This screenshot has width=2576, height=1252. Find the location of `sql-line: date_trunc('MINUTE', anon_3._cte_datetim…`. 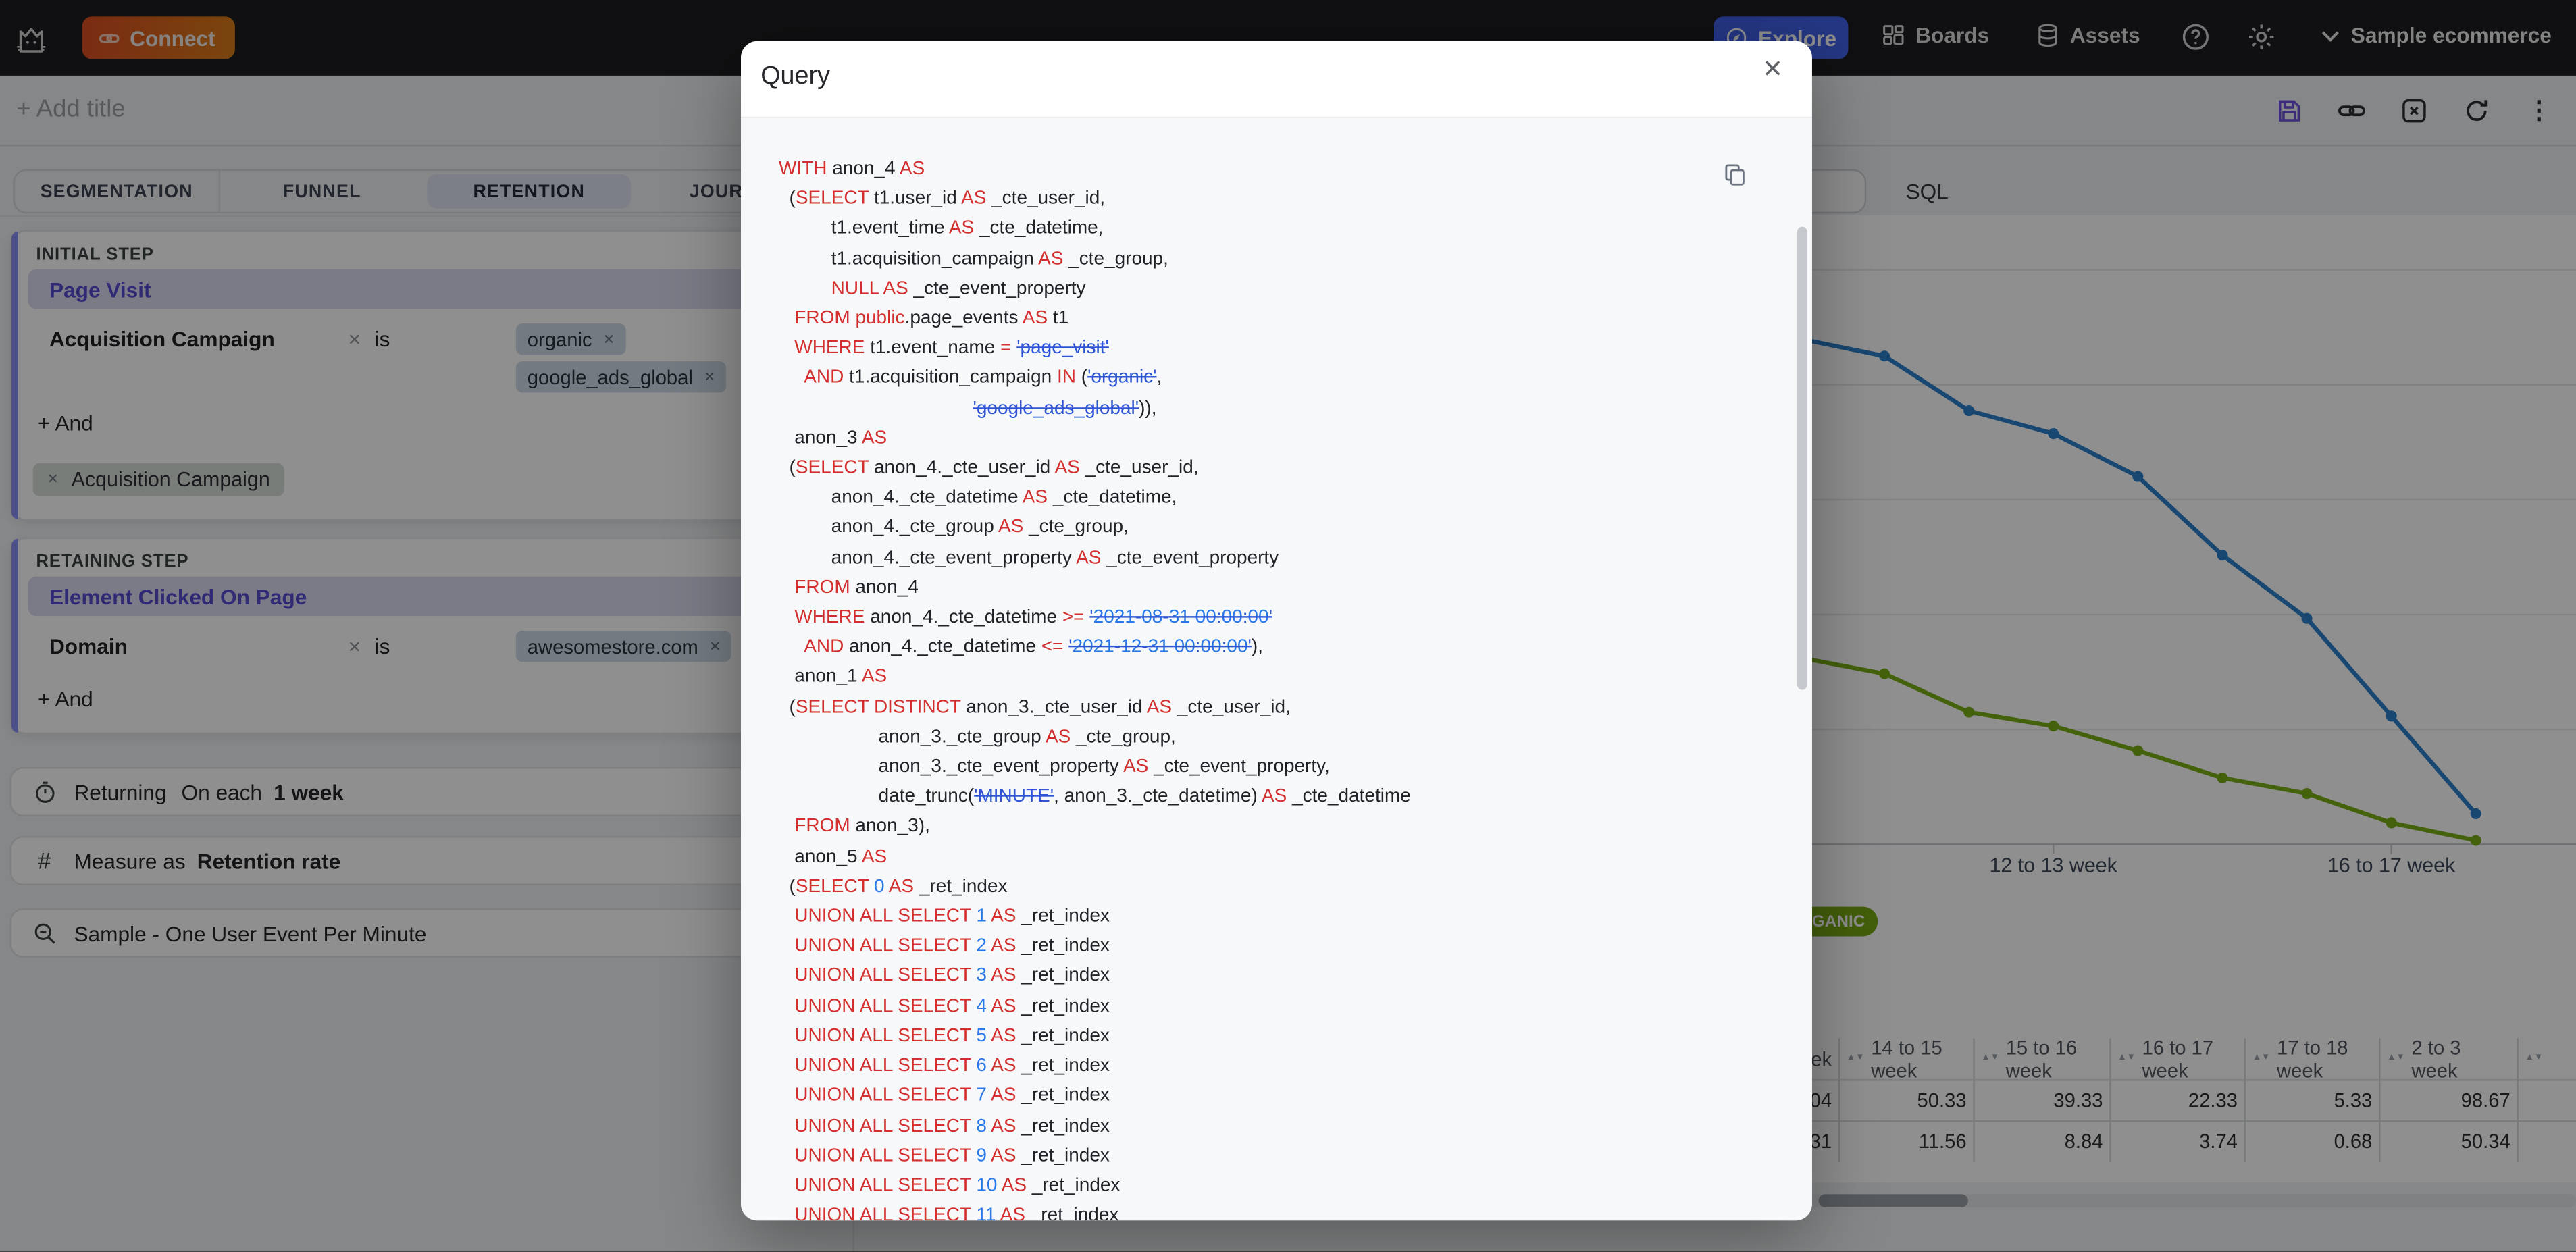

sql-line: date_trunc('MINUTE', anon_3._cte_datetim… is located at coordinates (1094, 797).